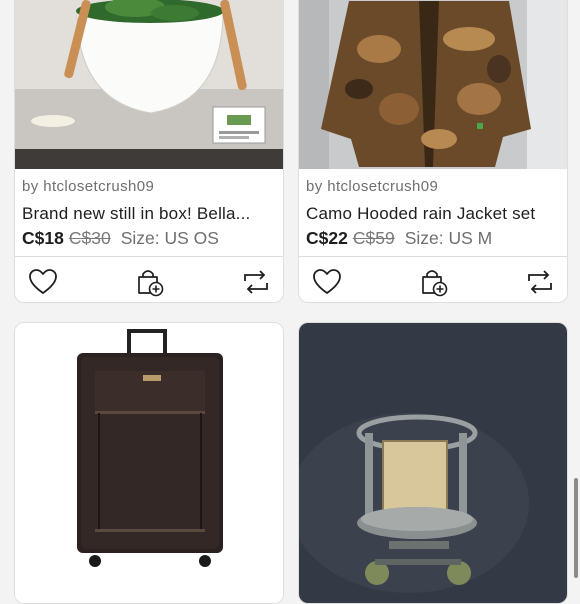  I want to click on listing-size: Size: US OS, so click(169, 238).